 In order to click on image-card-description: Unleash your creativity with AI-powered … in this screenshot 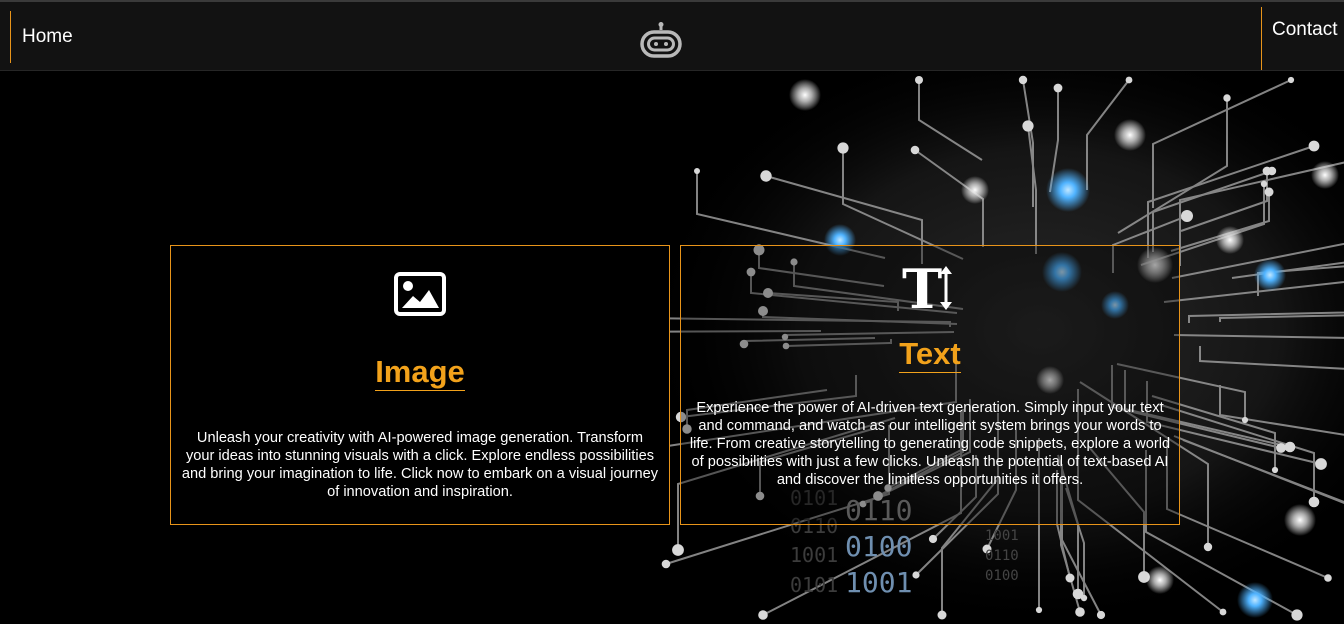, I will do `click(420, 465)`.